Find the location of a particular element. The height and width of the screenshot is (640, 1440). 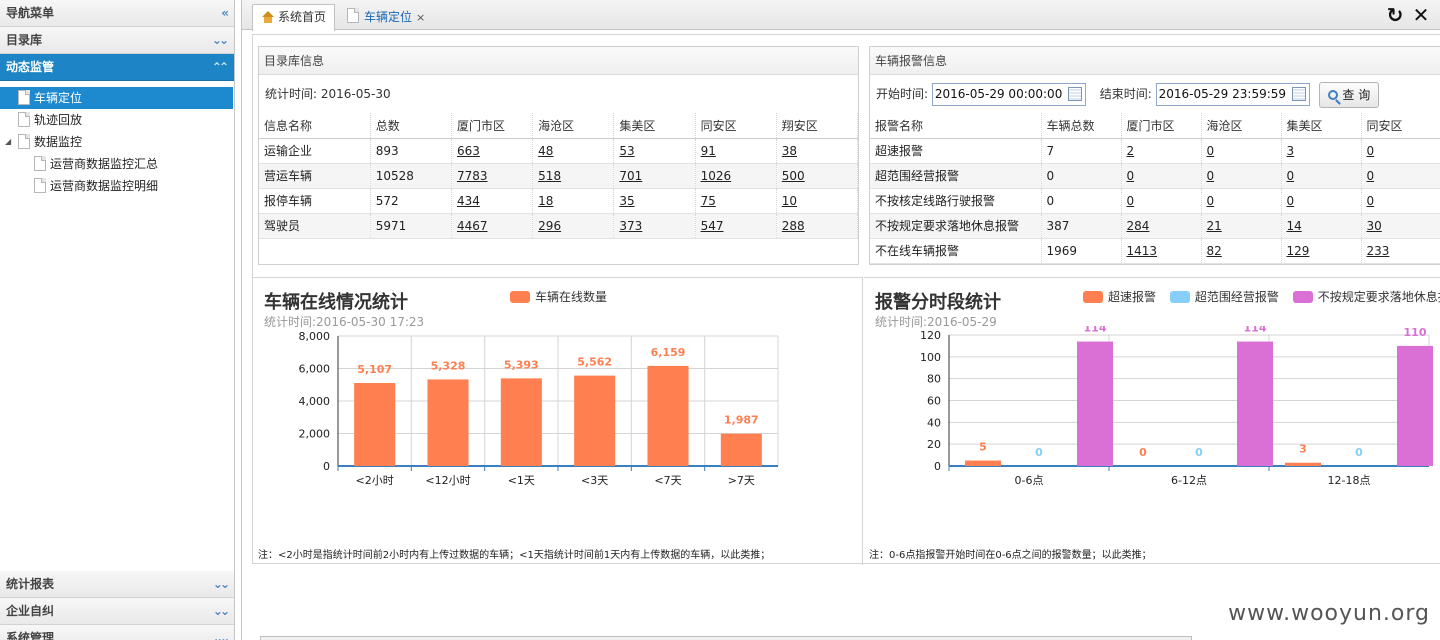

cell-link: 233 is located at coordinates (1378, 251).